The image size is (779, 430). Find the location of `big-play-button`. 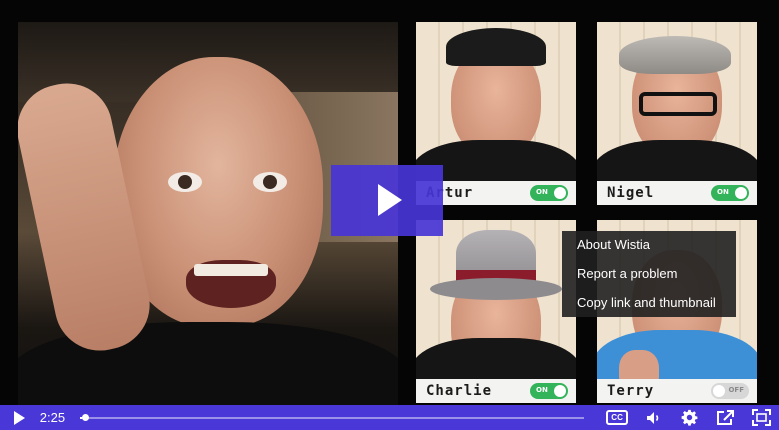

big-play-button is located at coordinates (387, 200).